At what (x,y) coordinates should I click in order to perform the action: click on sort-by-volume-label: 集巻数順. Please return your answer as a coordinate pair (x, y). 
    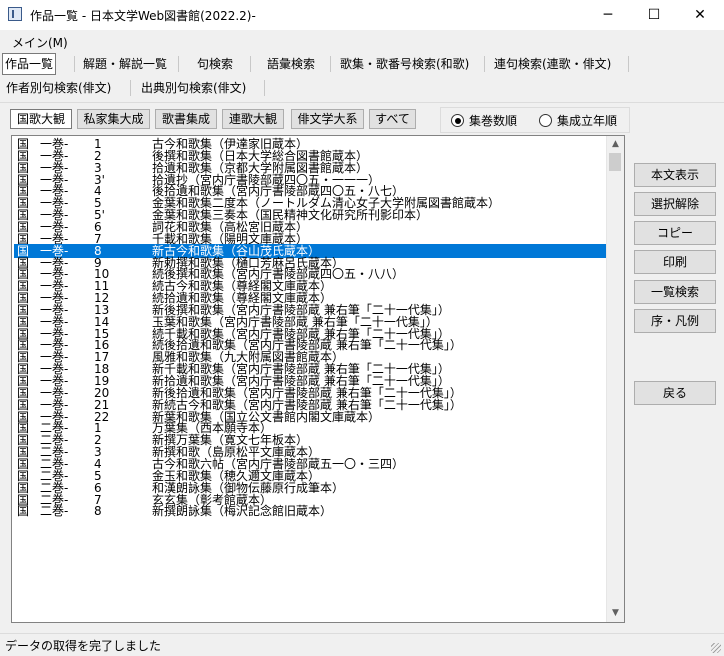
    Looking at the image, I should click on (493, 121).